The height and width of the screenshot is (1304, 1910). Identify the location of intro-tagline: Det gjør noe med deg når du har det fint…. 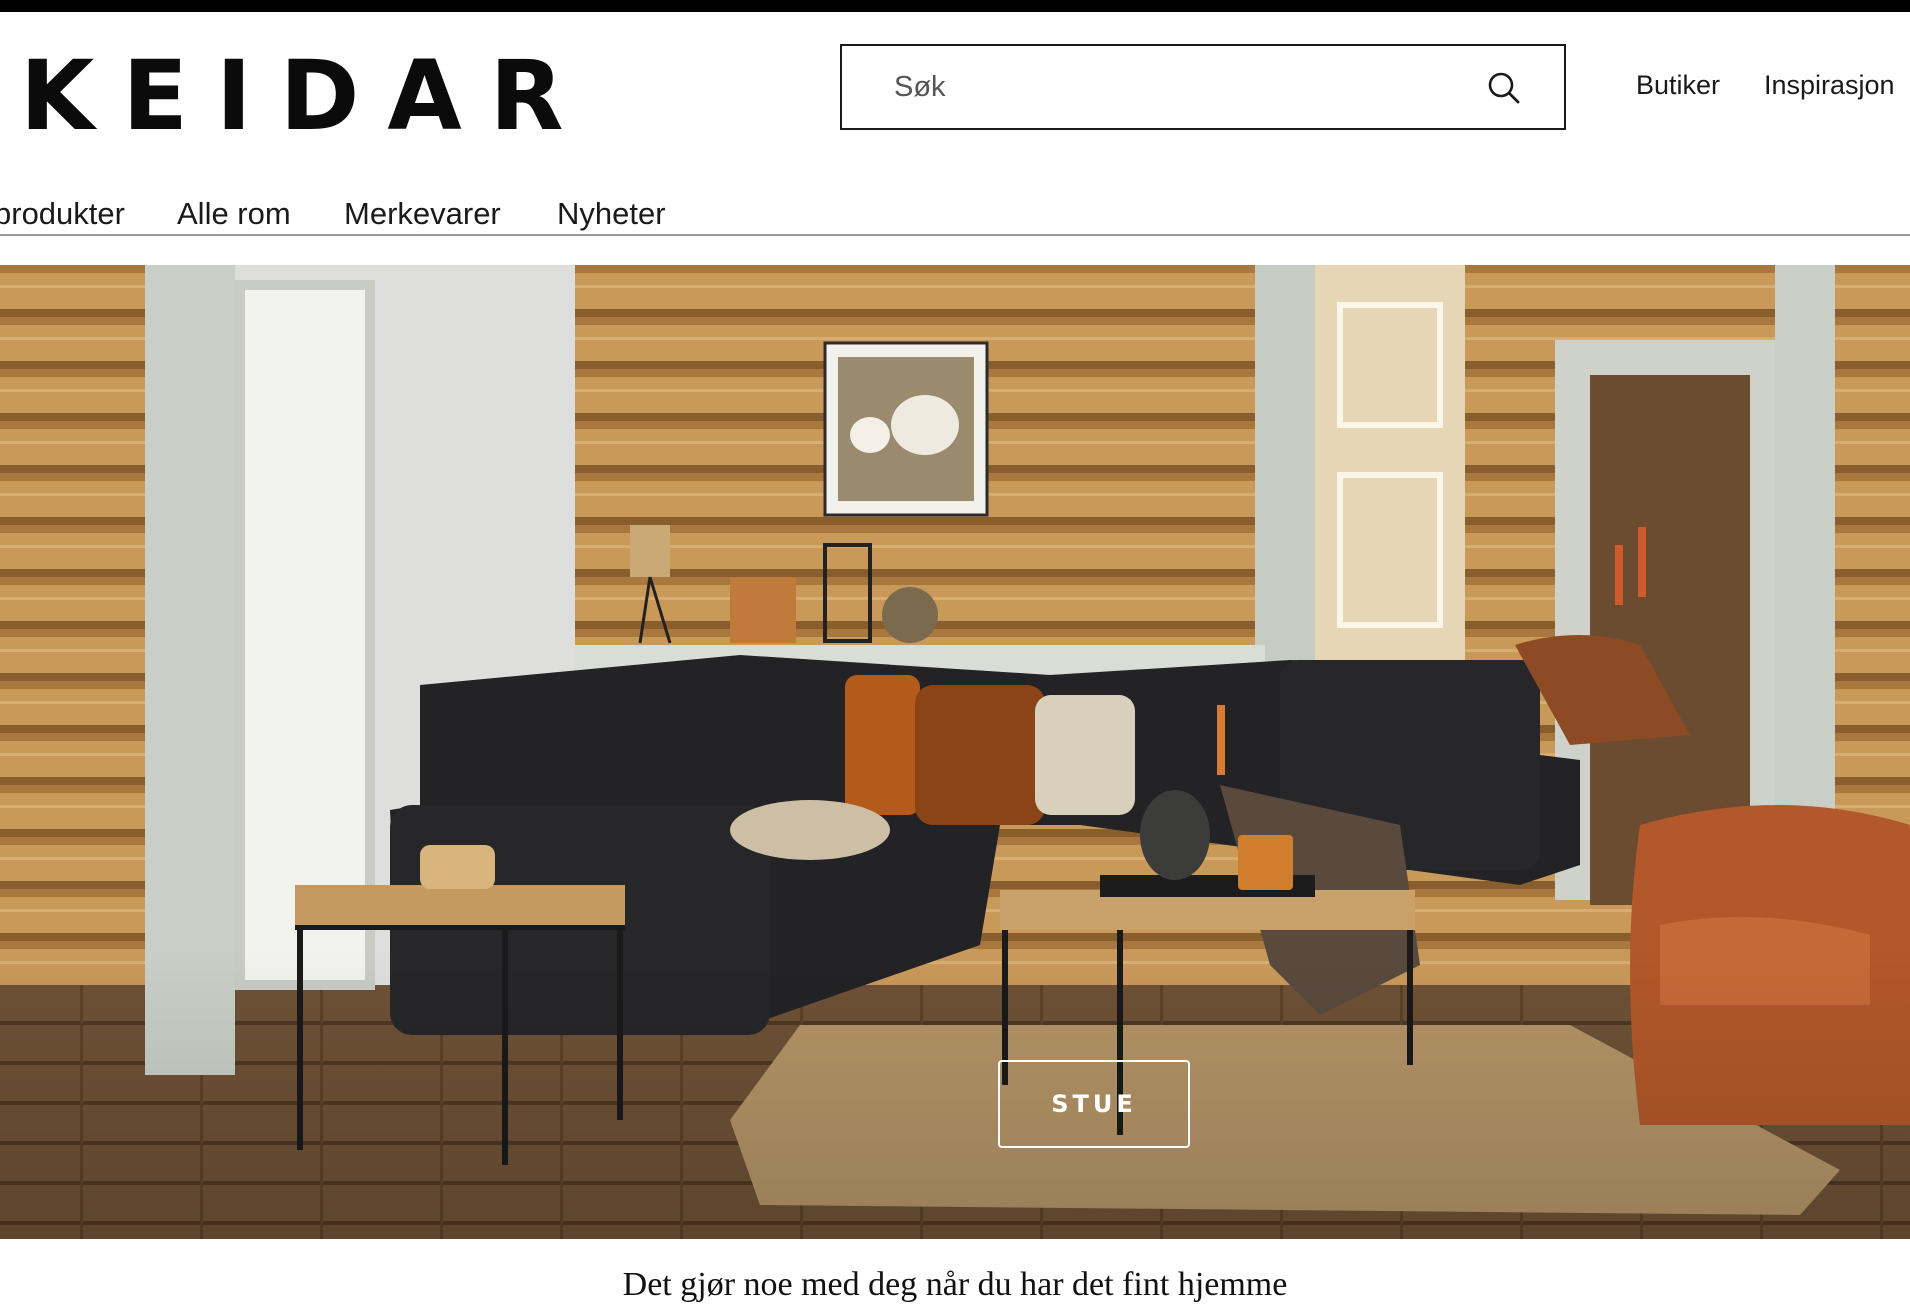
(955, 1284).